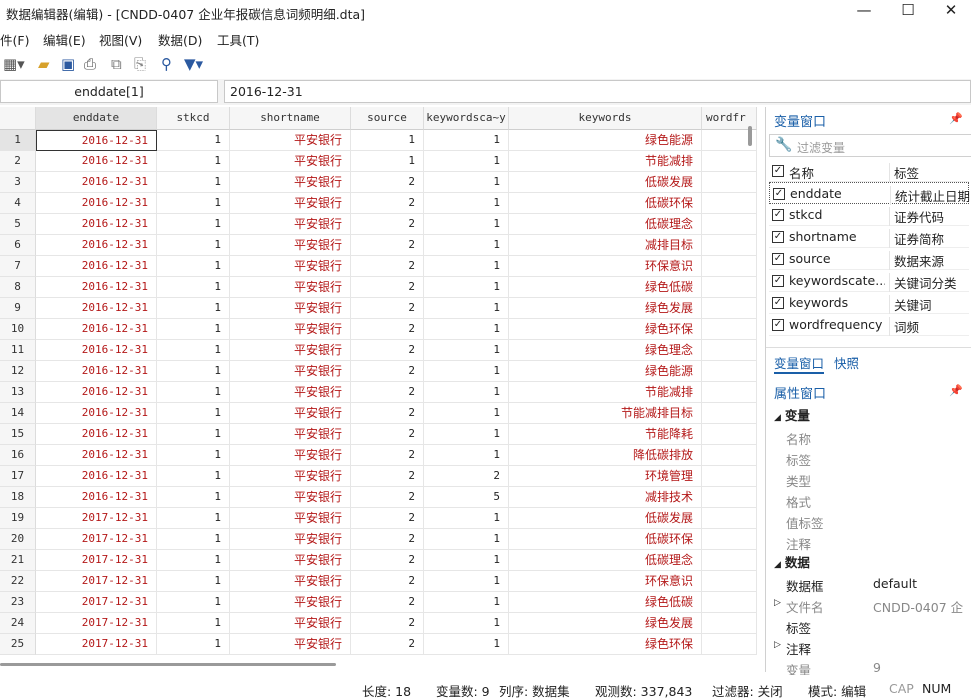 Image resolution: width=971 pixels, height=700 pixels. I want to click on minimize-button: —, so click(864, 12).